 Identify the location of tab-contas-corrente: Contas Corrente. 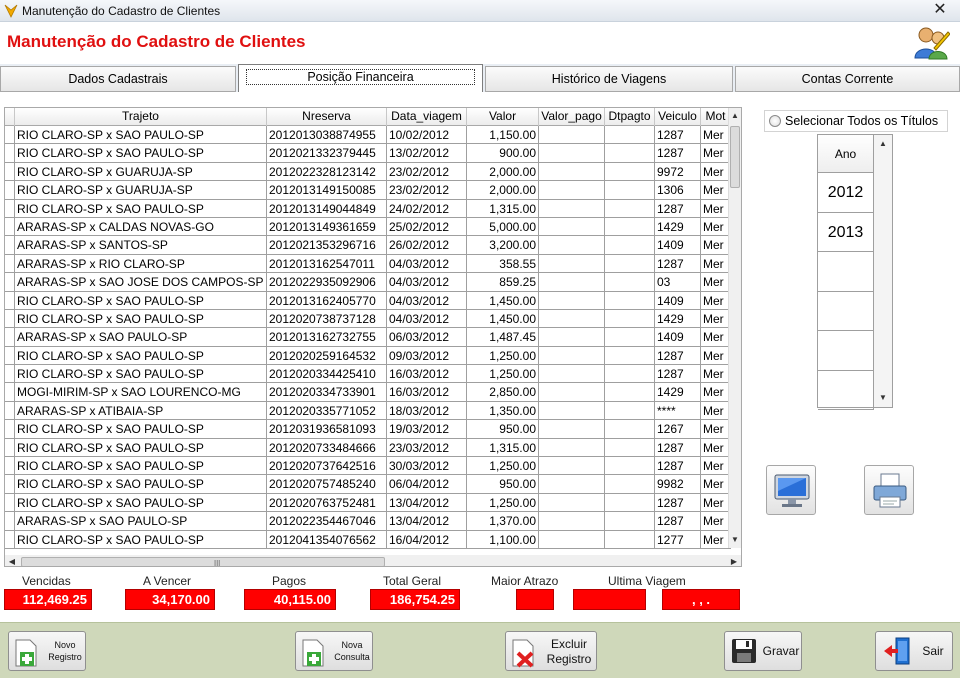
(847, 79).